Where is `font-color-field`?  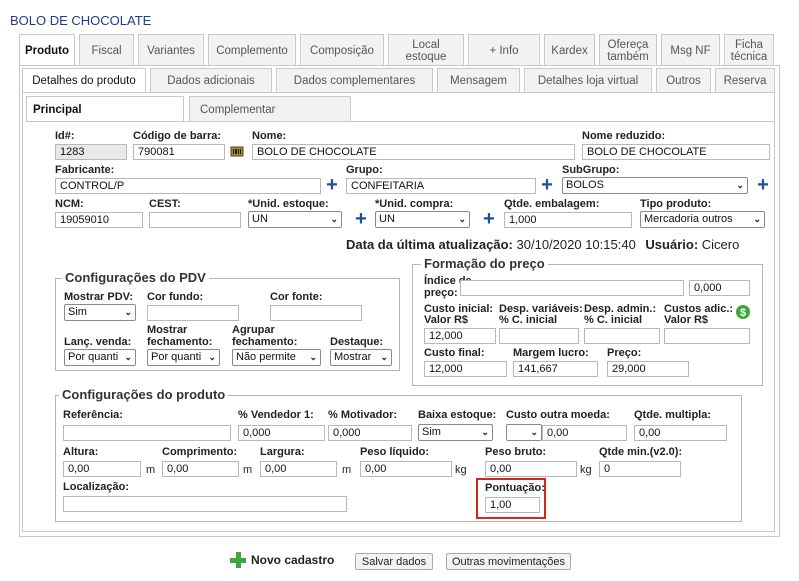 font-color-field is located at coordinates (316, 313).